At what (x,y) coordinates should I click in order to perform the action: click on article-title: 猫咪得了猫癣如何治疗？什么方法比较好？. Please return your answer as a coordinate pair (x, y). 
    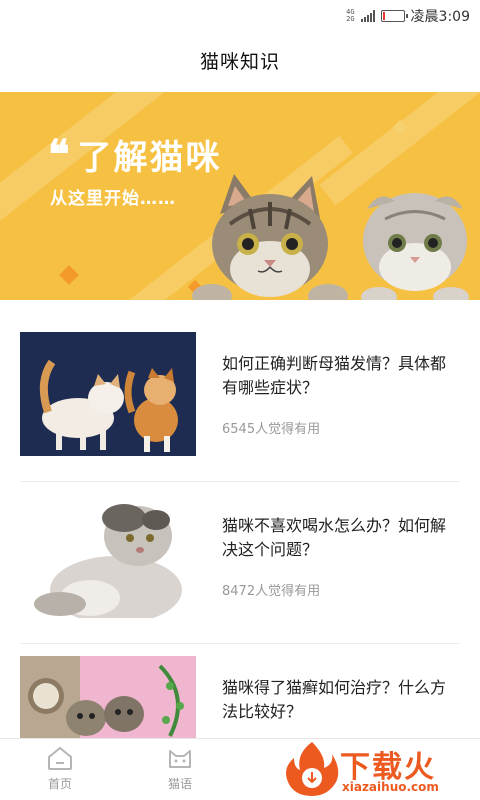
    Looking at the image, I should click on (334, 699).